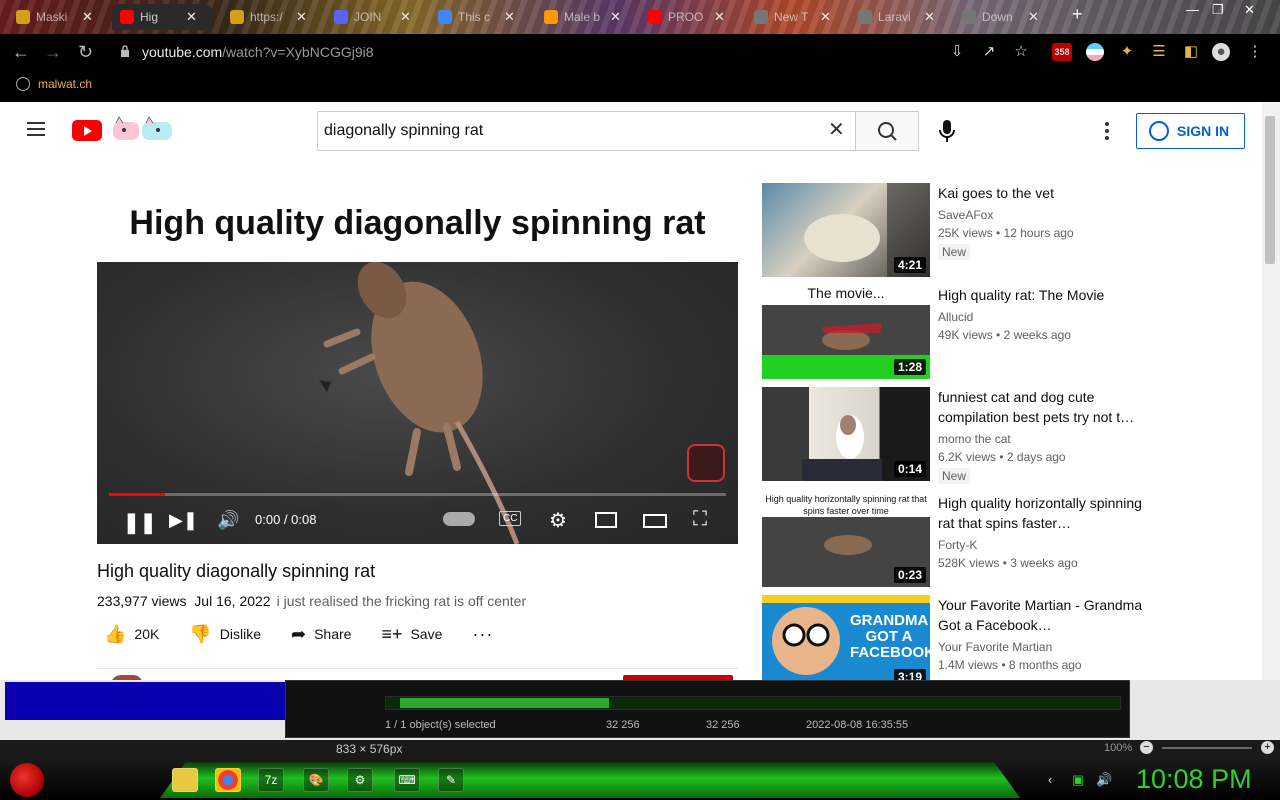 Image resolution: width=1280 pixels, height=800 pixels. Describe the element at coordinates (140, 522) in the screenshot. I see `pause-icon: ❚❚` at that location.